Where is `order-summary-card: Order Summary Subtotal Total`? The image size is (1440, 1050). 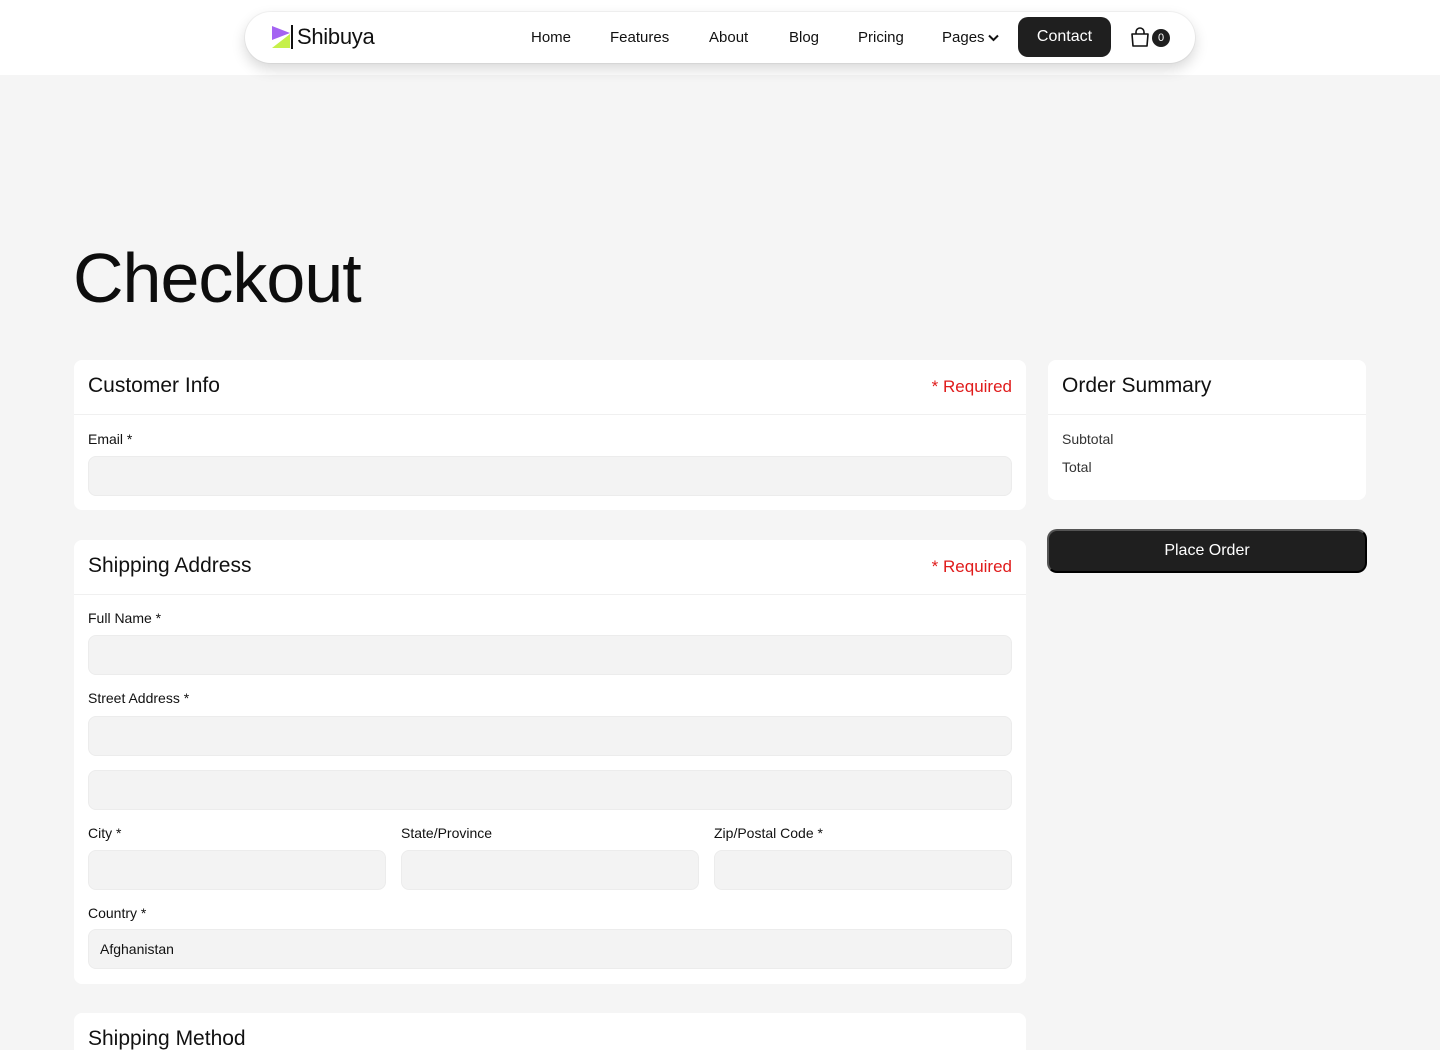
order-summary-card: Order Summary Subtotal Total is located at coordinates (1207, 430).